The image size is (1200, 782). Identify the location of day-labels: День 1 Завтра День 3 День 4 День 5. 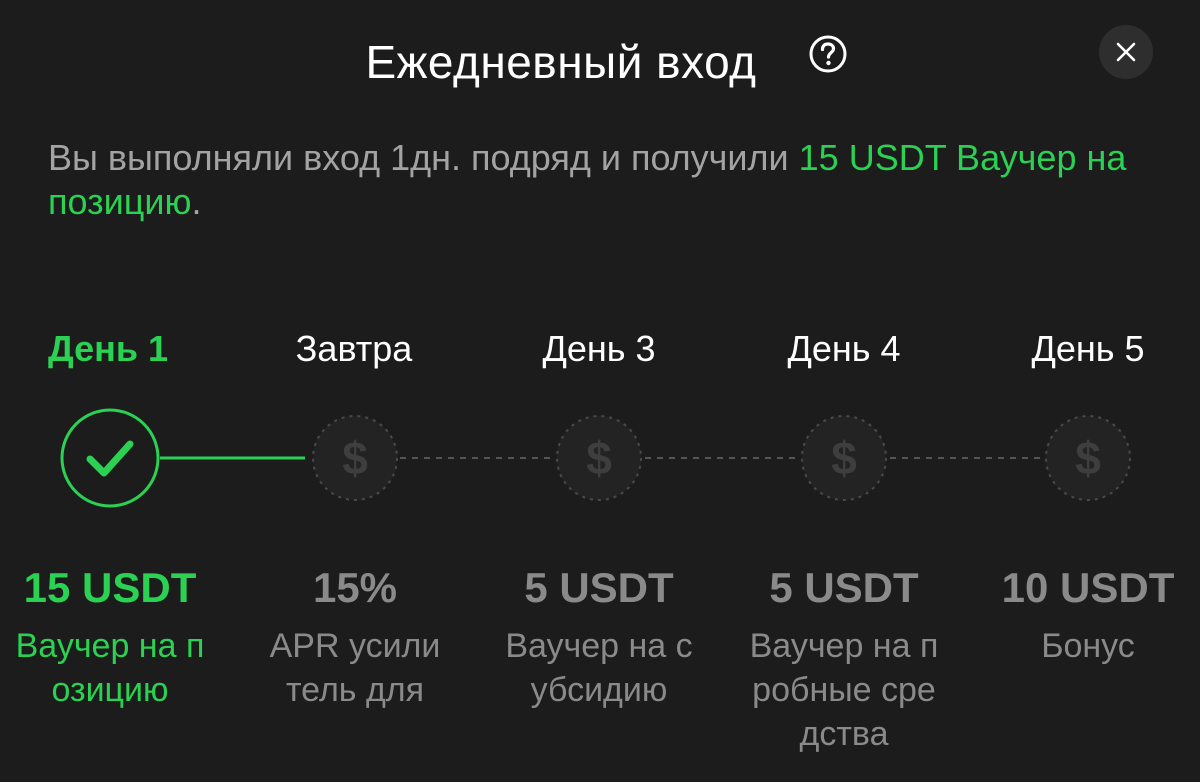
(600, 350).